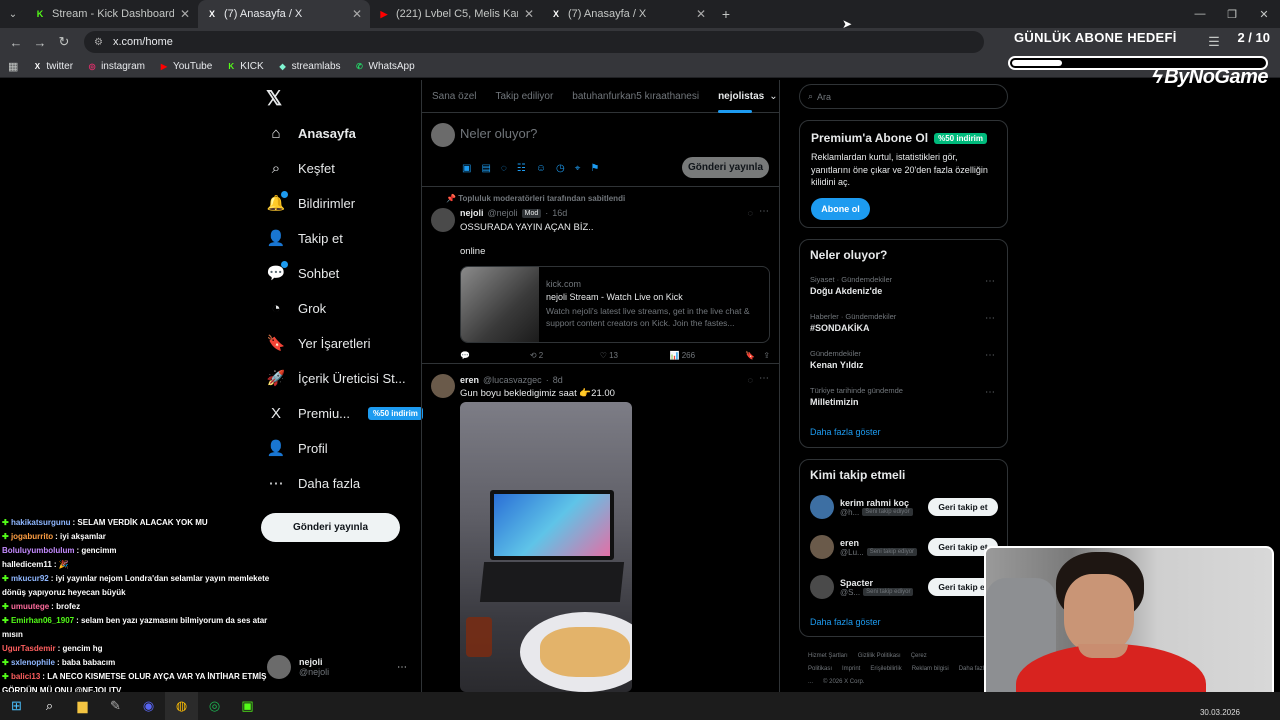 This screenshot has width=1280, height=720. Describe the element at coordinates (33, 662) in the screenshot. I see `chat-username: sxlenophile` at that location.